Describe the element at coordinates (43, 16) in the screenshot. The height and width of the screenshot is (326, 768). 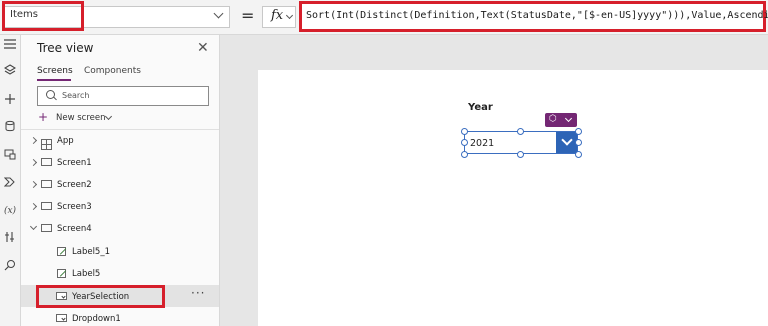
I see `property-highlight-box` at that location.